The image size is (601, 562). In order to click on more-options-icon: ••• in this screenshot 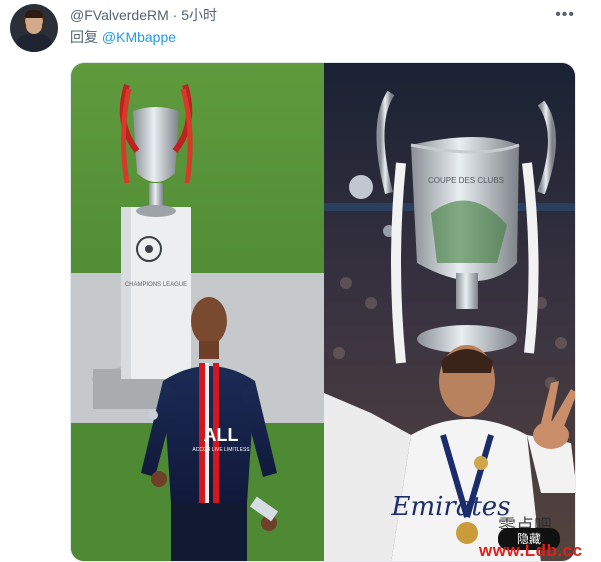, I will do `click(565, 15)`.